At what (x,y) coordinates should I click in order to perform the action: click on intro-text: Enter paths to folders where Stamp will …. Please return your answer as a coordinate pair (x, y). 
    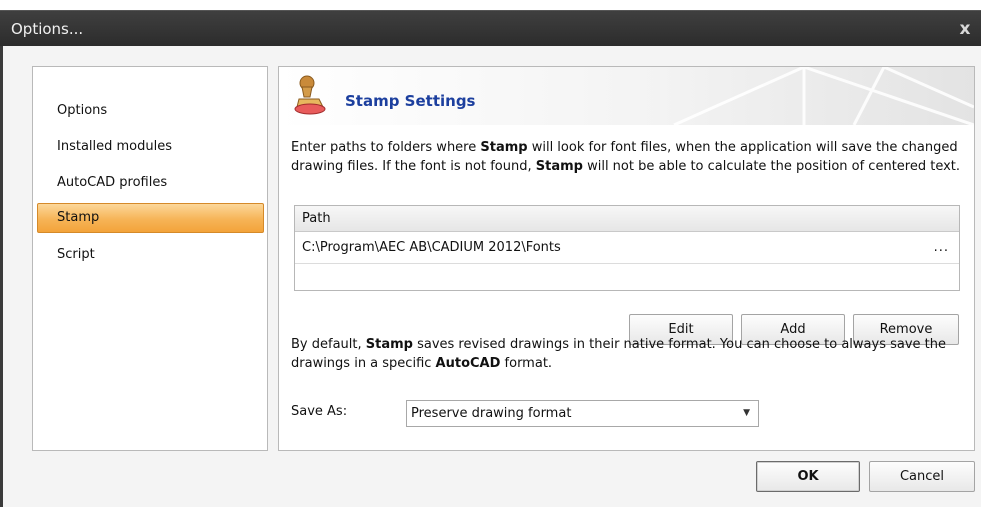
    Looking at the image, I should click on (627, 157).